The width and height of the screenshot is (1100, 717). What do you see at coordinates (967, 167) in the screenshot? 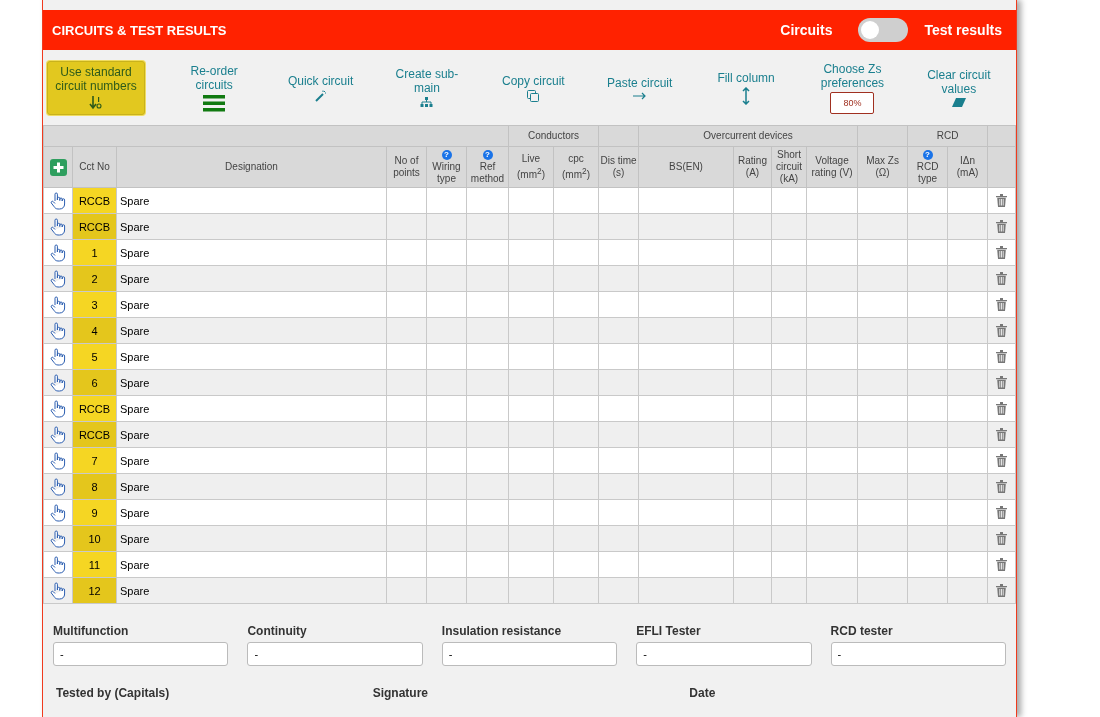
I see `column-header: IΔn (mA)` at bounding box center [967, 167].